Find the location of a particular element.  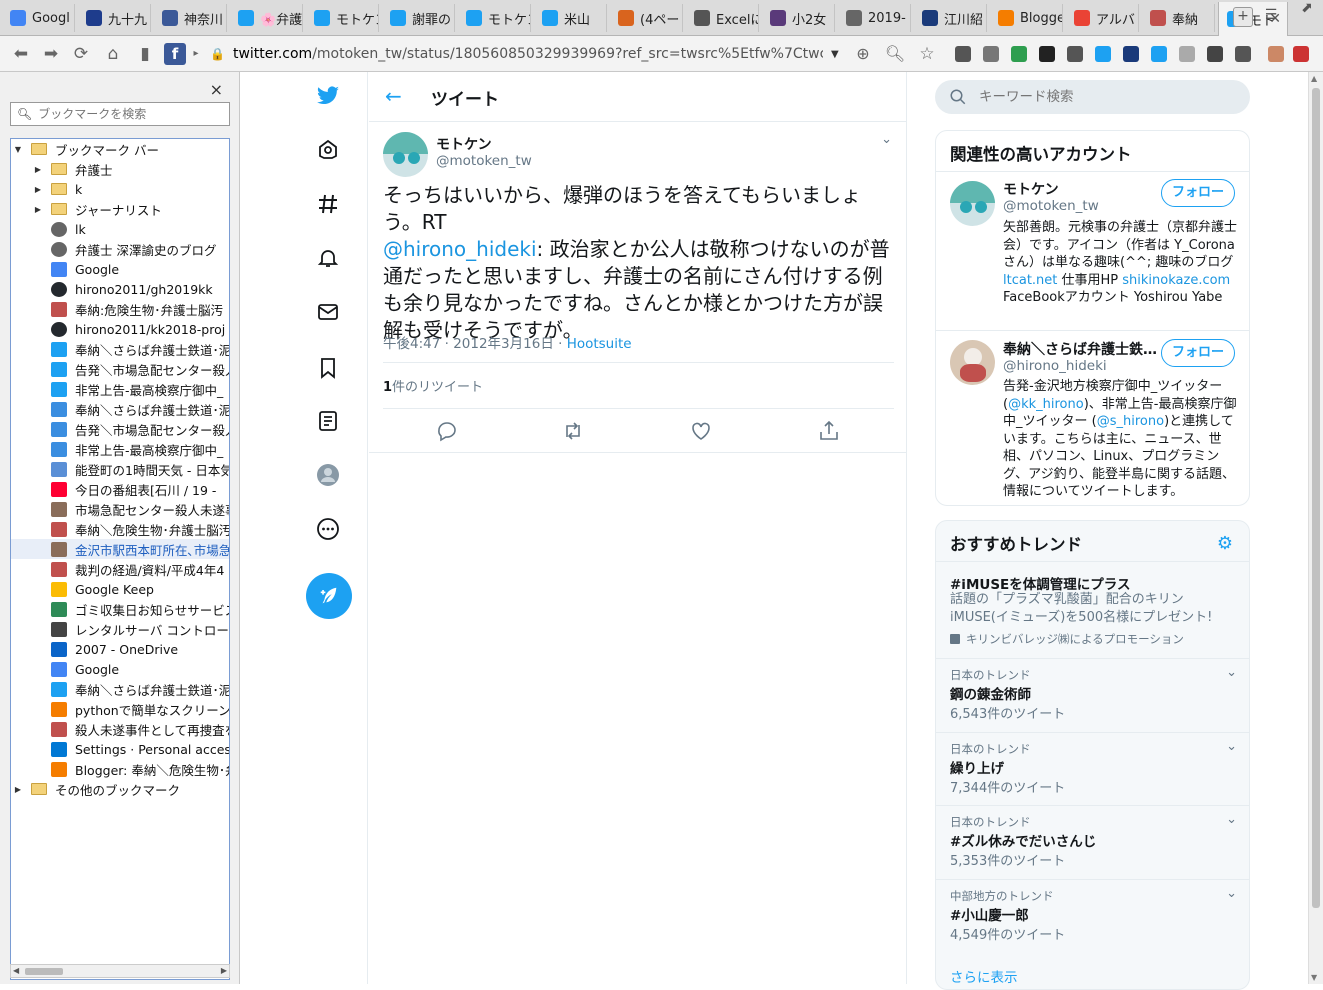

bookmark-folder: ▶ ジャーナリスト is located at coordinates (120, 209).